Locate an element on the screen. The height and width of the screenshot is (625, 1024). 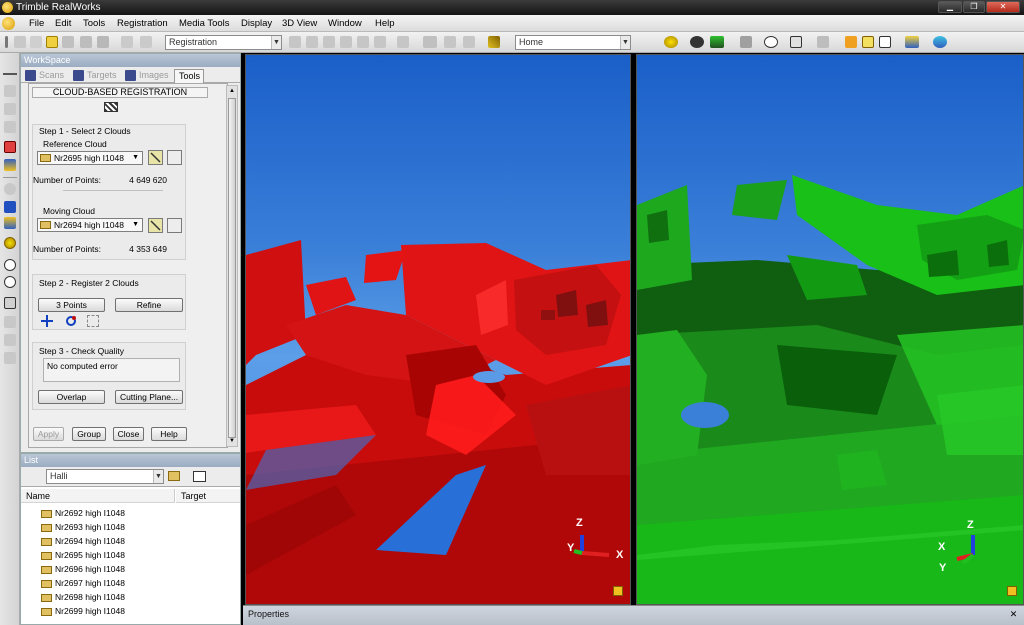
menu-3d-view: 3D View is located at coordinates (299, 23).